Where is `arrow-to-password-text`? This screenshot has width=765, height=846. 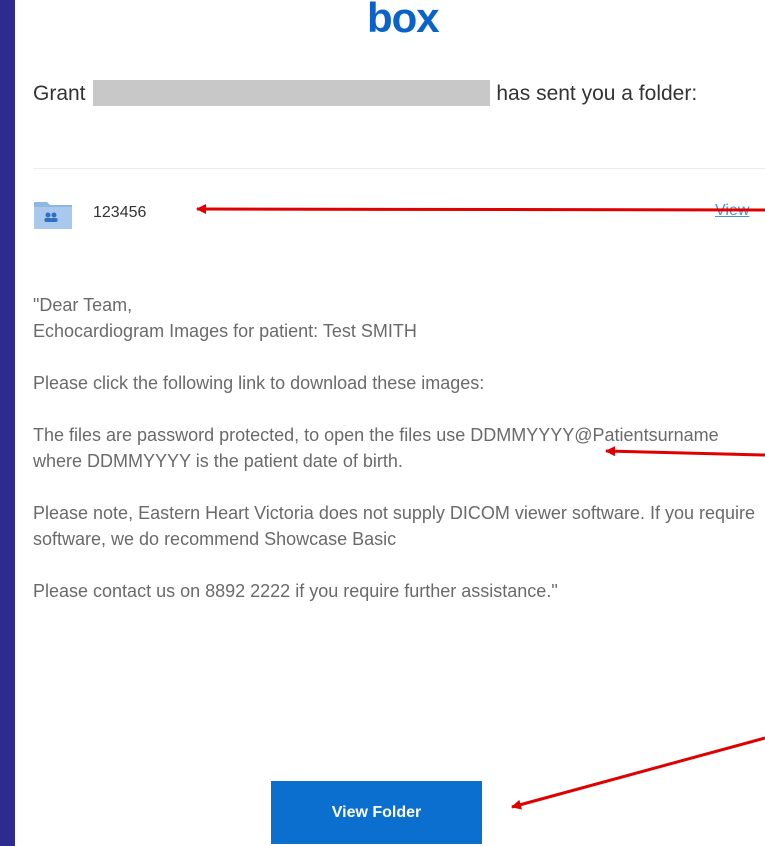 arrow-to-password-text is located at coordinates (685, 451).